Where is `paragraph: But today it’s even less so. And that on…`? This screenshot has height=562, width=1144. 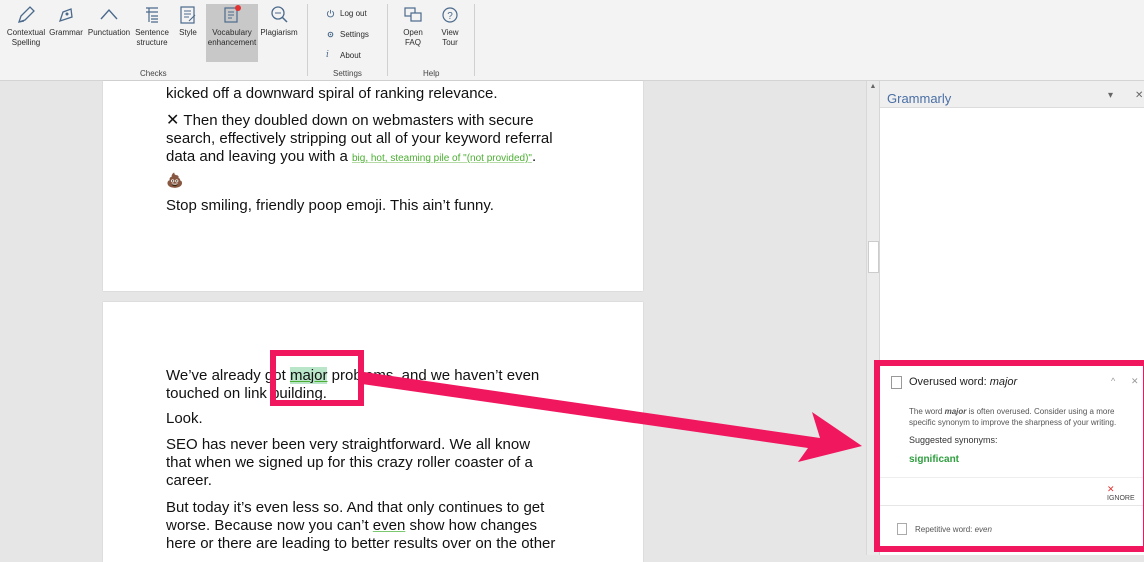 paragraph: But today it’s even less so. And that on… is located at coordinates (381, 526).